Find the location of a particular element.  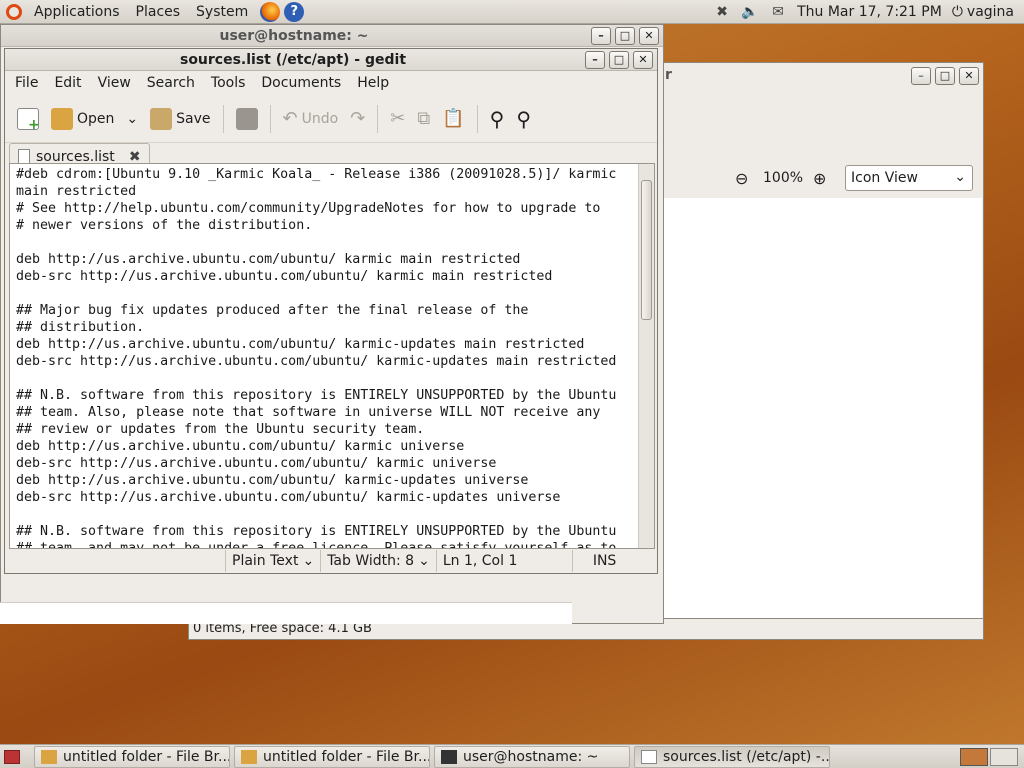

cursor-position-label: Ln 1, Col 1 is located at coordinates (480, 561).